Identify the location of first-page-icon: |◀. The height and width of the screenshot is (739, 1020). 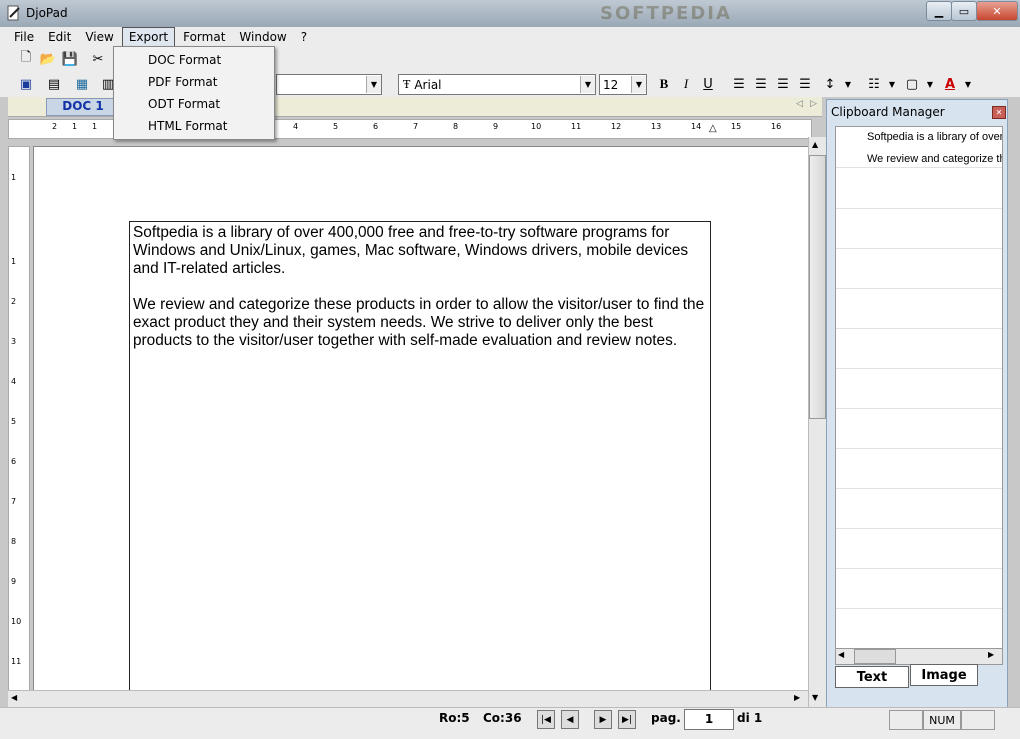
(546, 719).